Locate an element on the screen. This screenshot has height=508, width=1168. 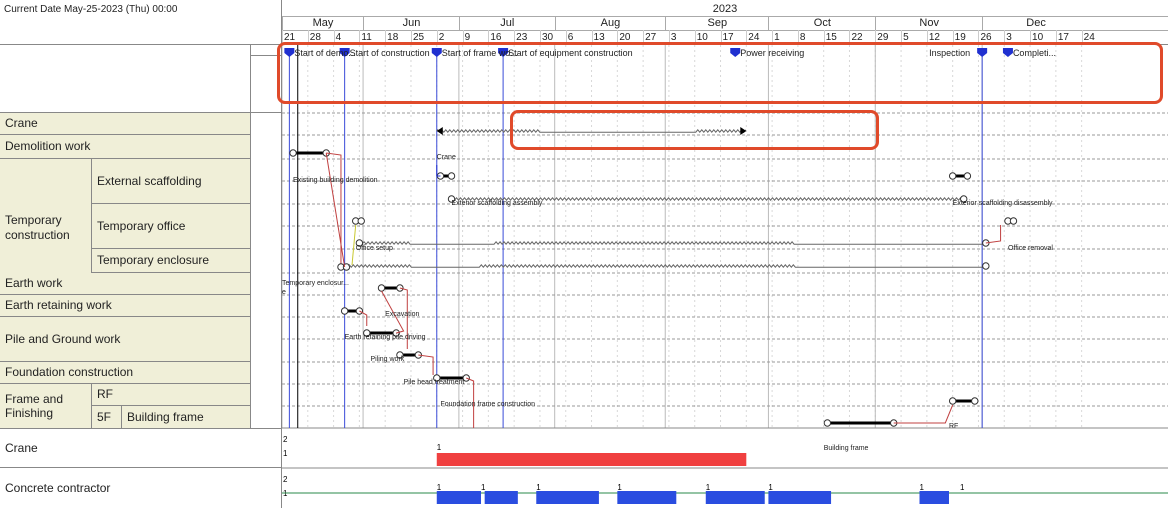
crane-highlight is located at coordinates (694, 130).